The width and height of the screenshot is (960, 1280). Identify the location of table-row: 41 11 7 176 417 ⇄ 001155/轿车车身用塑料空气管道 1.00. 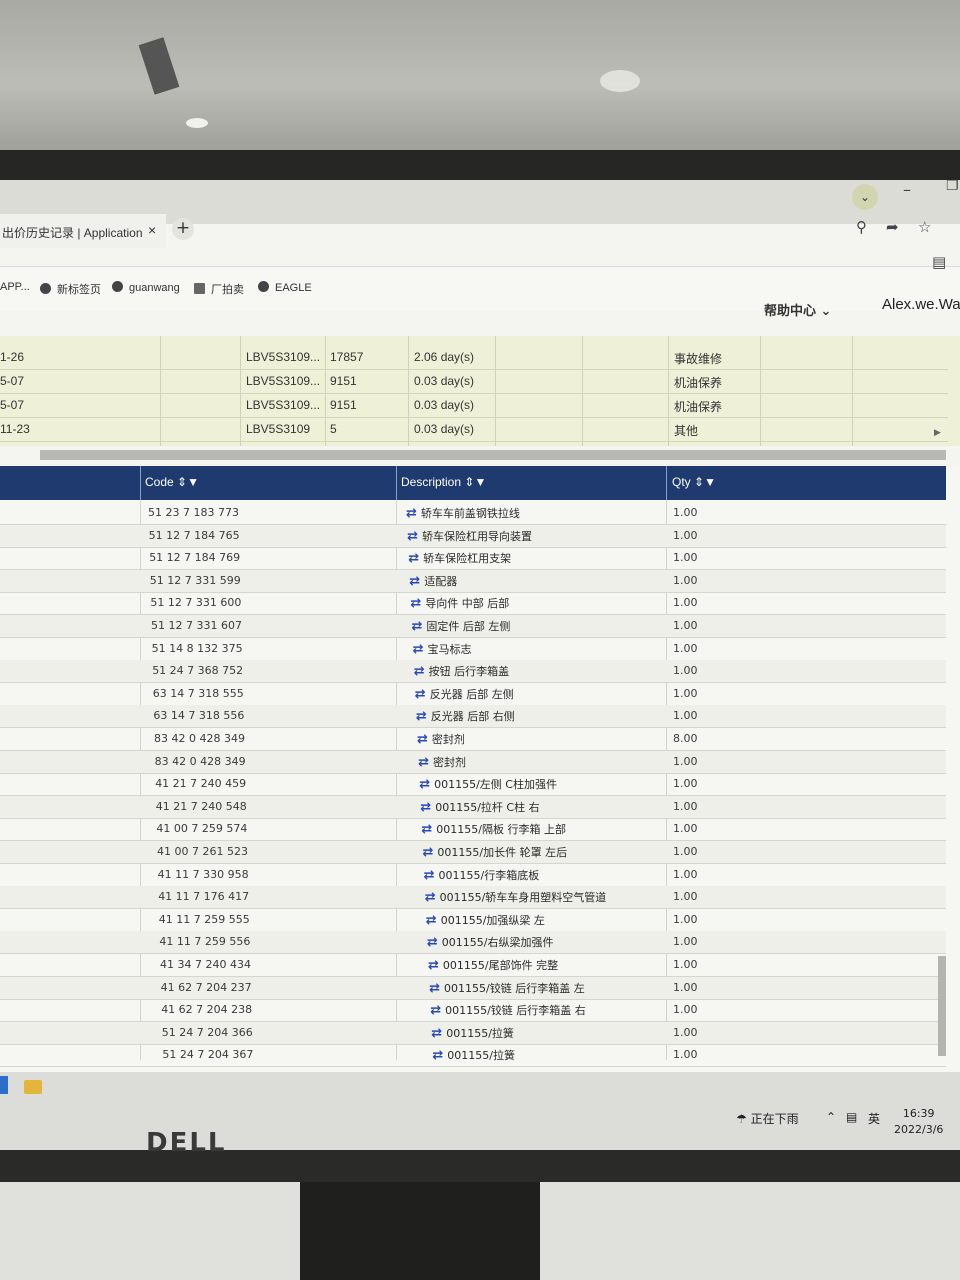
(473, 898).